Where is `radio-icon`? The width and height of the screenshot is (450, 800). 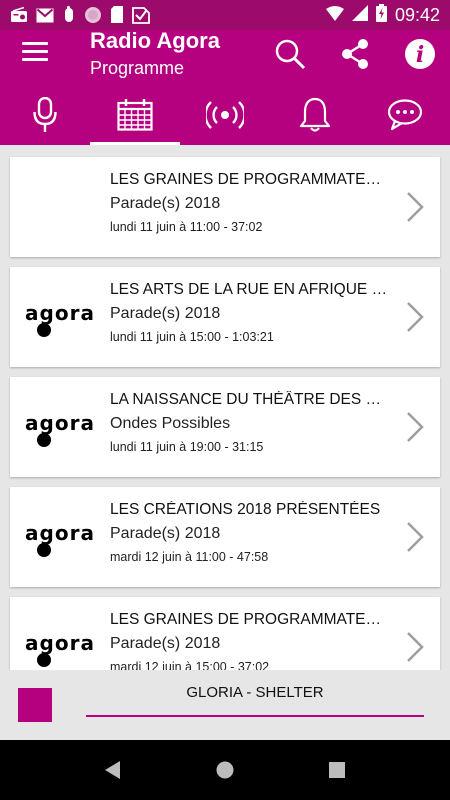 radio-icon is located at coordinates (19, 15).